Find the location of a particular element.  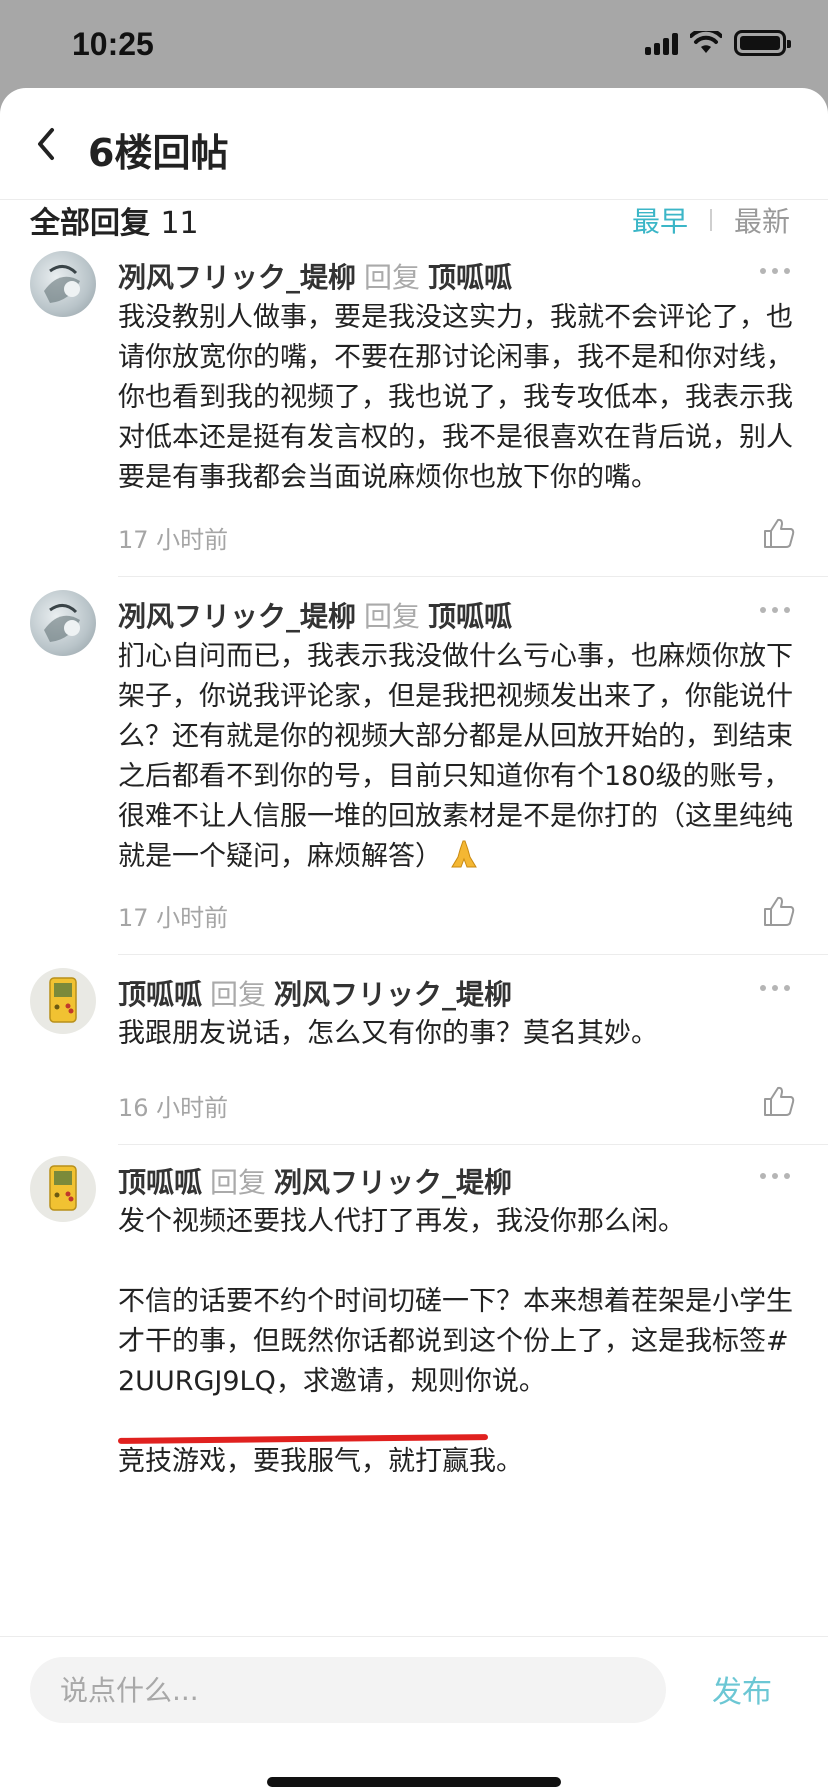

praying-hands-icon is located at coordinates (464, 854).